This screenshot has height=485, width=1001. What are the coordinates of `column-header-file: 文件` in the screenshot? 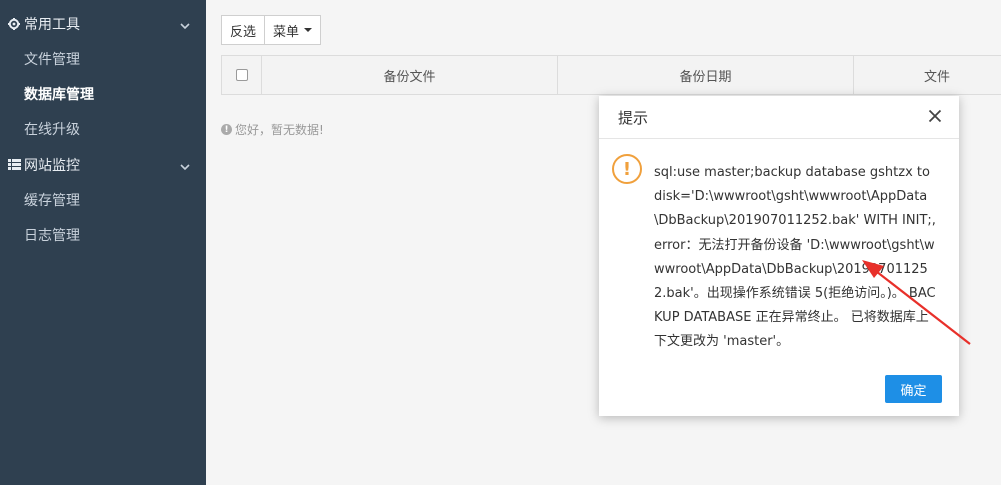 It's located at (927, 75).